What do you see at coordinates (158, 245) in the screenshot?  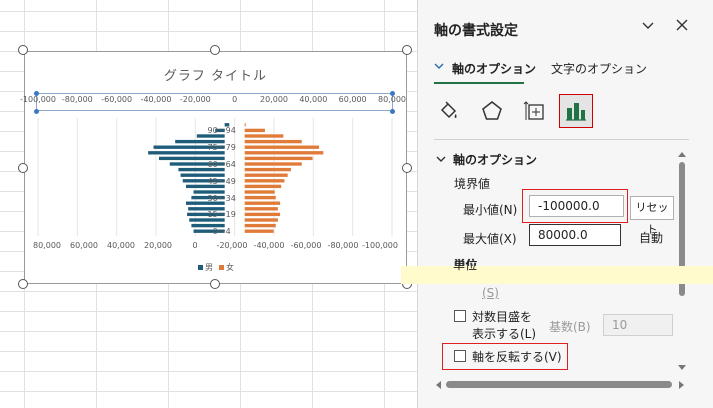 I see `bottom-axis-tick-label: 20,000` at bounding box center [158, 245].